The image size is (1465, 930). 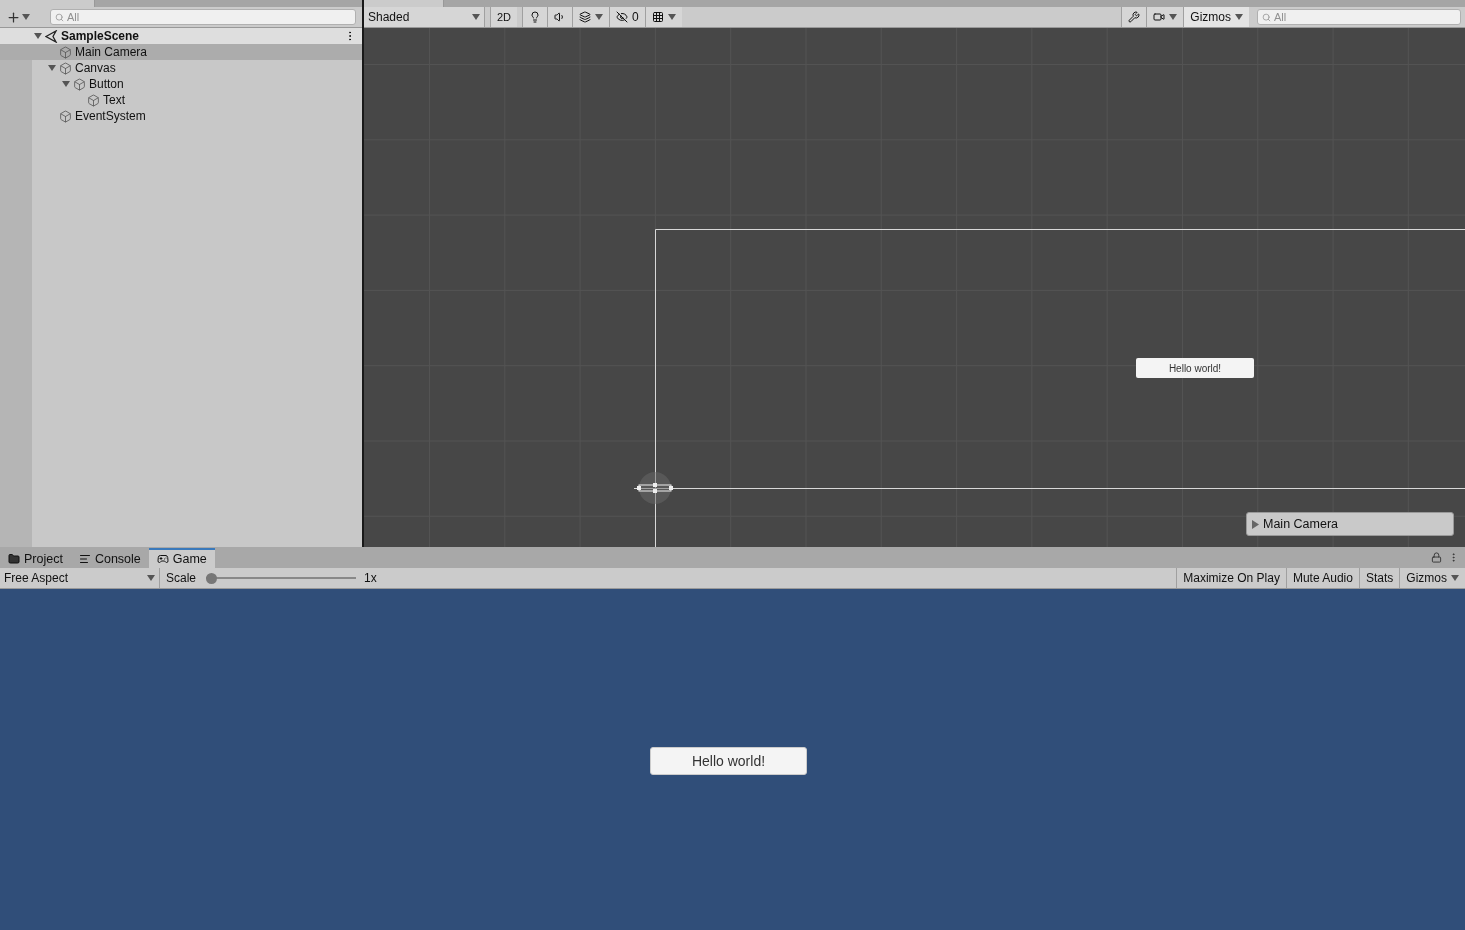 I want to click on slider-thumb, so click(x=212, y=578).